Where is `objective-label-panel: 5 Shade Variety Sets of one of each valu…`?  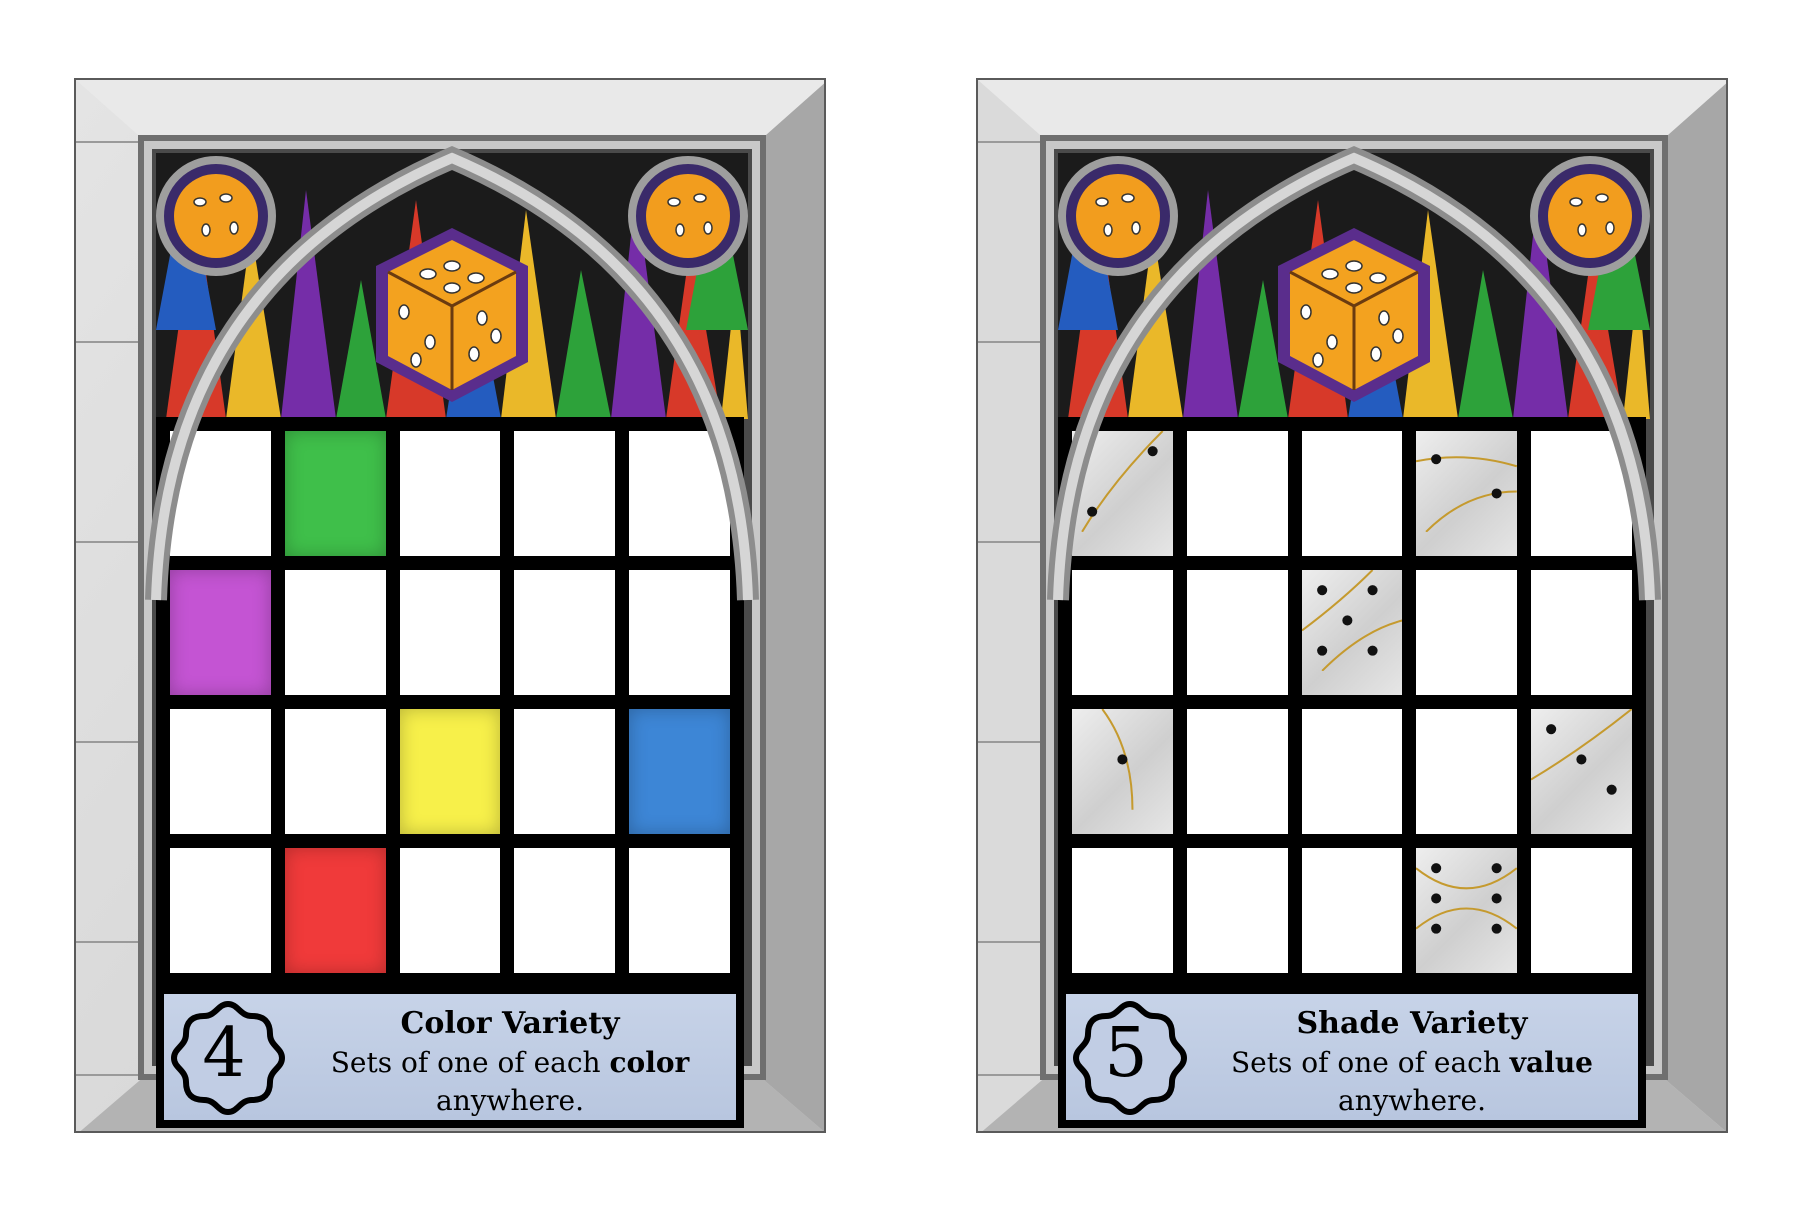
objective-label-panel: 5 Shade Variety Sets of one of each valu… is located at coordinates (1352, 1057).